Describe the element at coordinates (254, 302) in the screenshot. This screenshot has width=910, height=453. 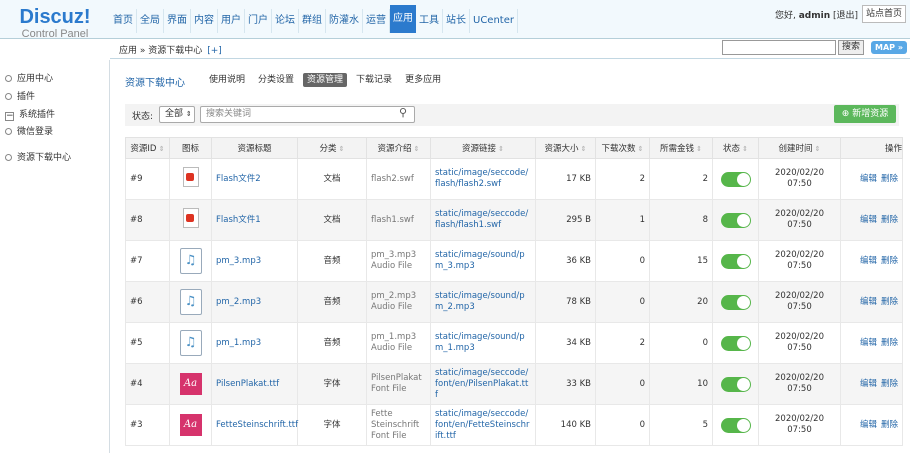
I see `resource-title: pm_2.mp3` at that location.